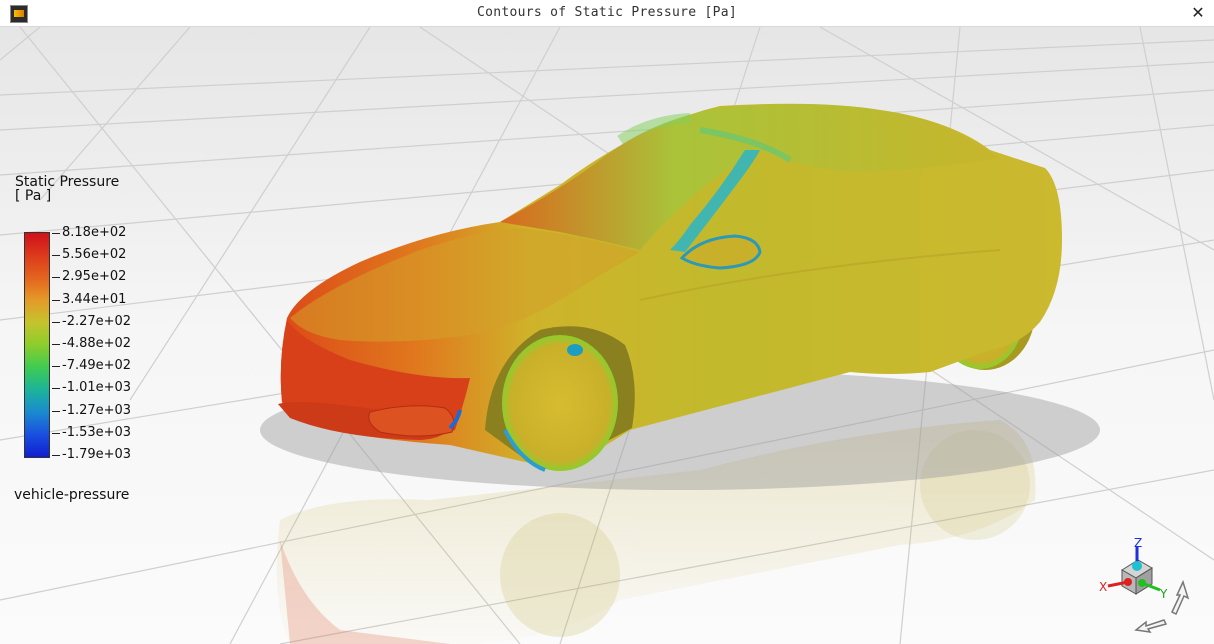  I want to click on triad-z-label: Z, so click(1138, 543).